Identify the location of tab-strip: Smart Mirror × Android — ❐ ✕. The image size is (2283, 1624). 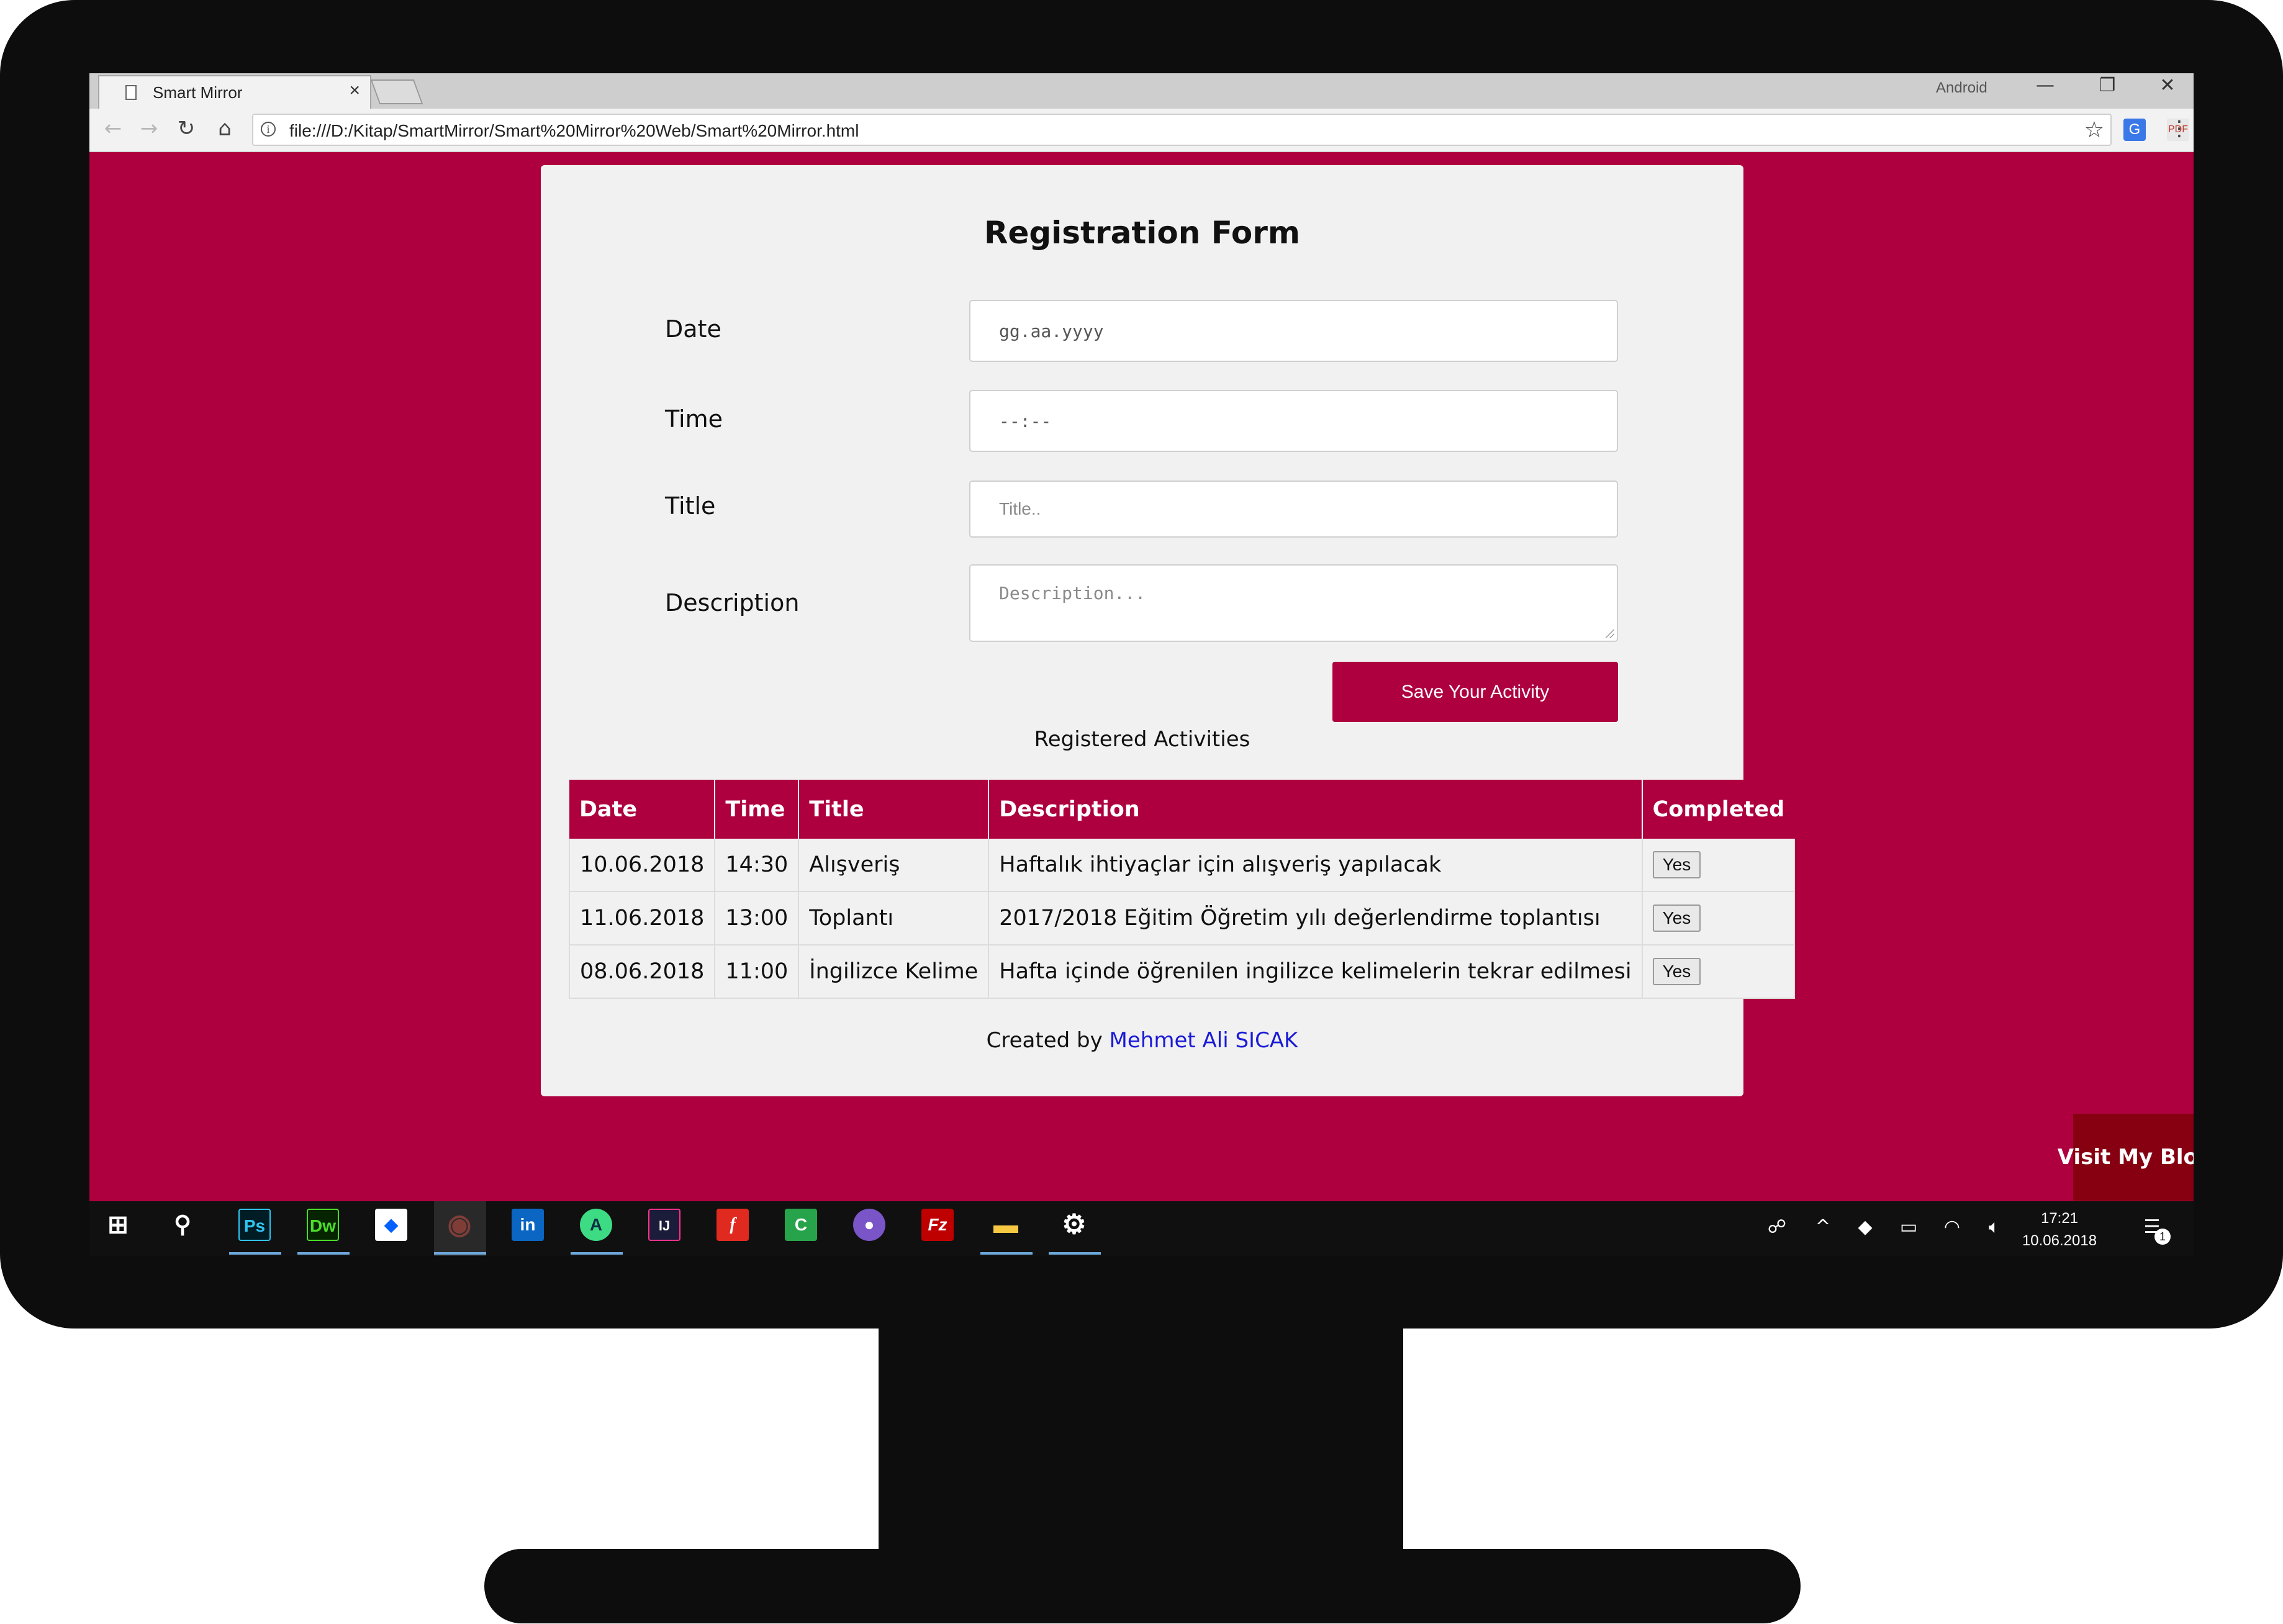
(1141, 91).